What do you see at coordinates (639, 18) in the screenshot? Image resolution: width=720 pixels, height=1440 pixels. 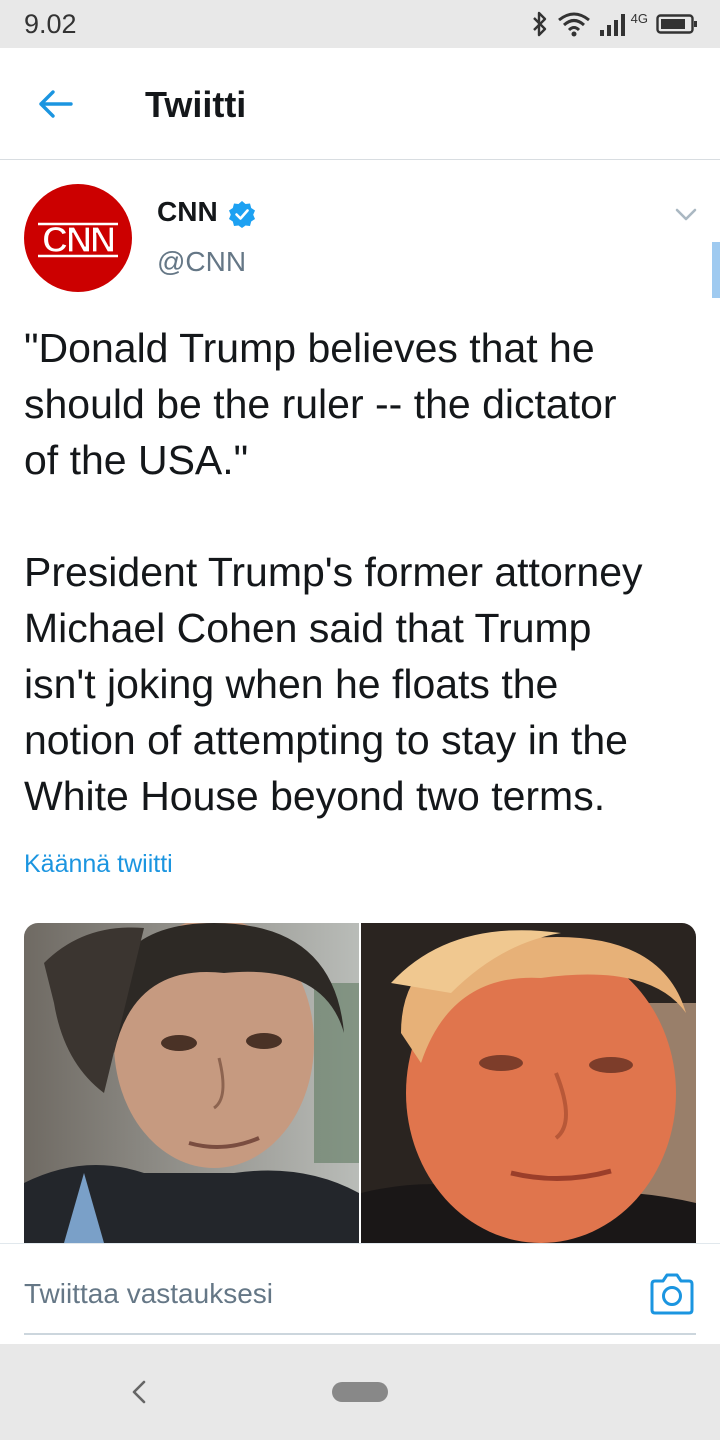 I see `network-type-label: 4G` at bounding box center [639, 18].